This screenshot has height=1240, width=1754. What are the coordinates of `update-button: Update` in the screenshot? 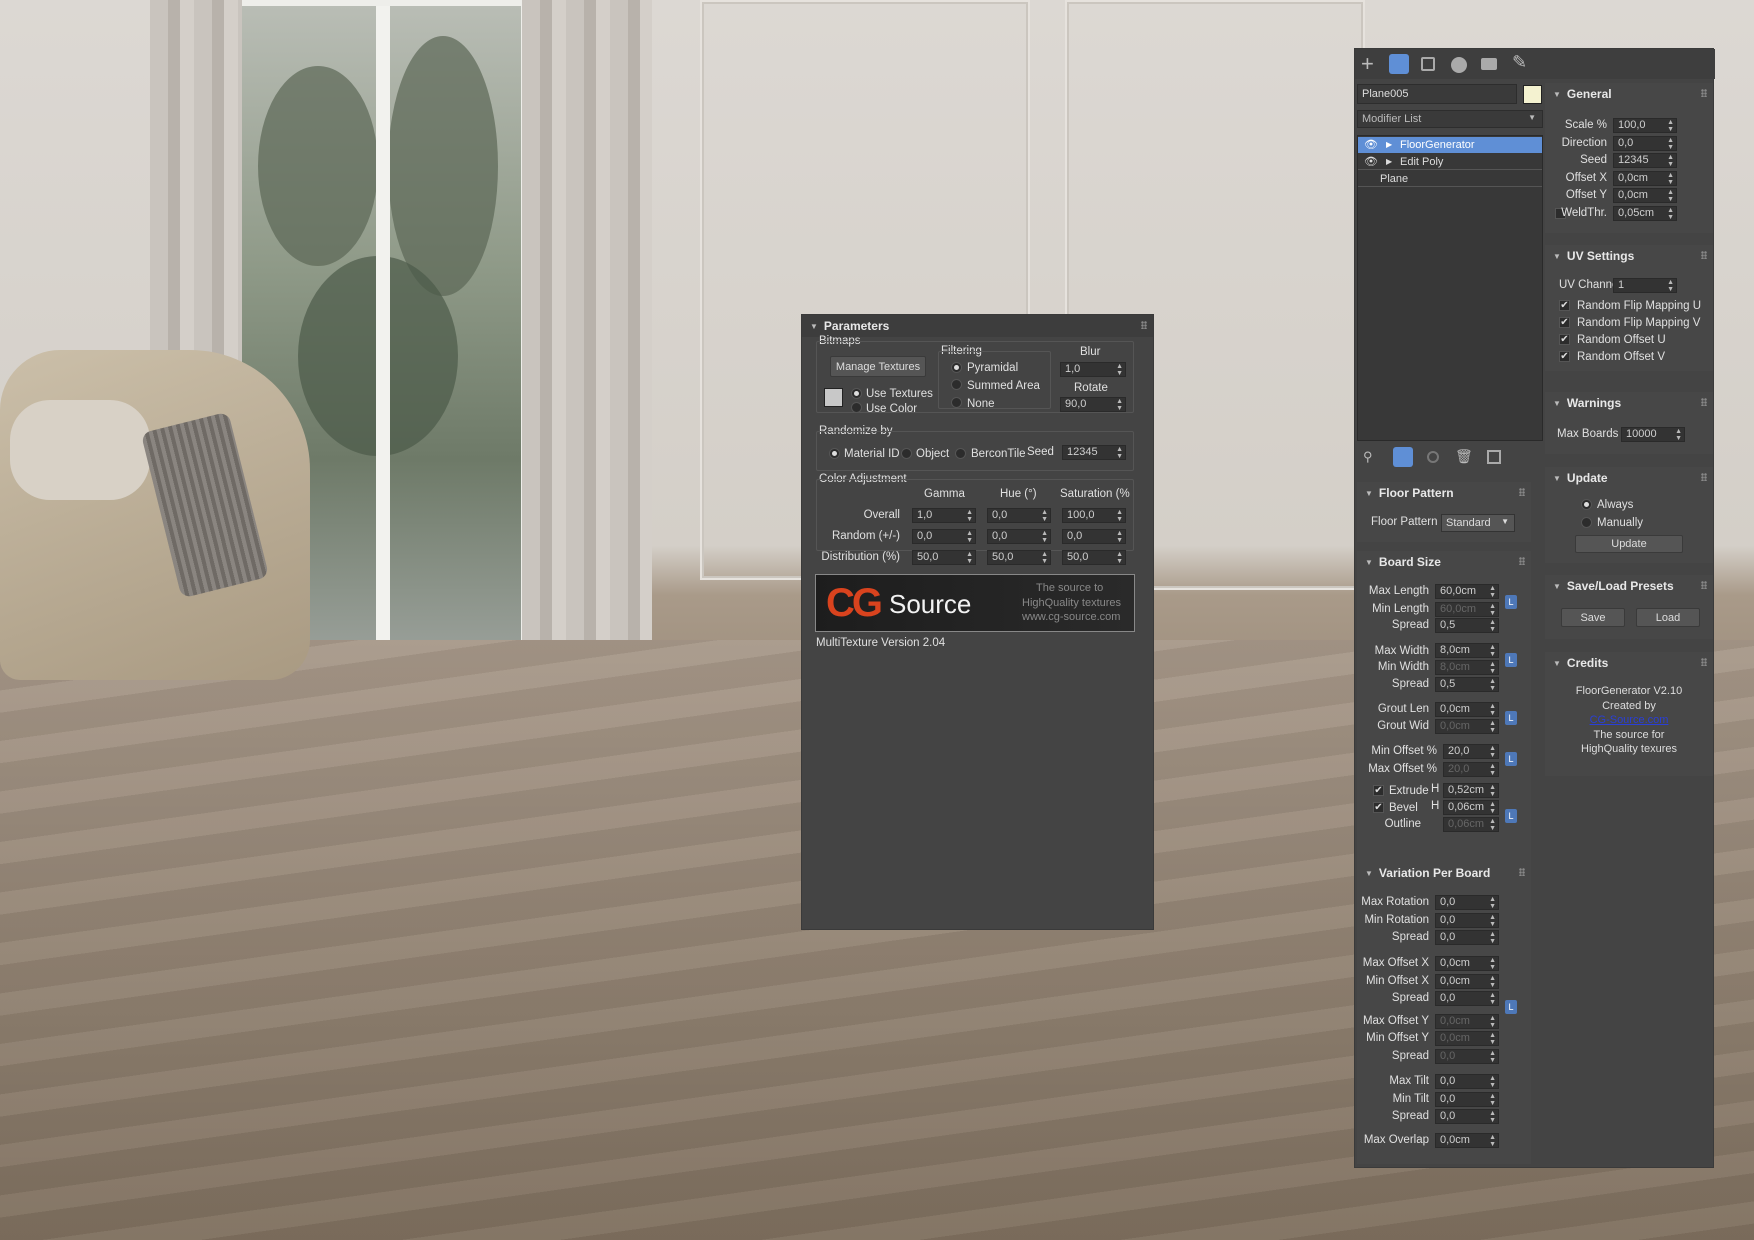 It's located at (1629, 544).